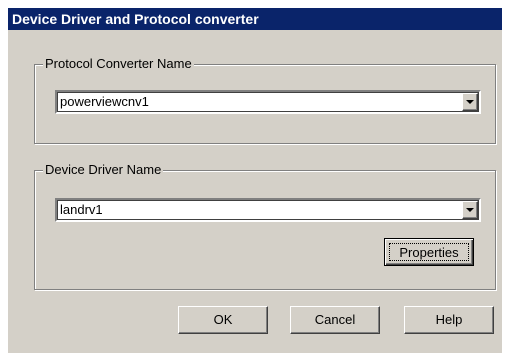 Image resolution: width=509 pixels, height=353 pixels. I want to click on protocol-converter-value: powerviewcnv1, so click(104, 101).